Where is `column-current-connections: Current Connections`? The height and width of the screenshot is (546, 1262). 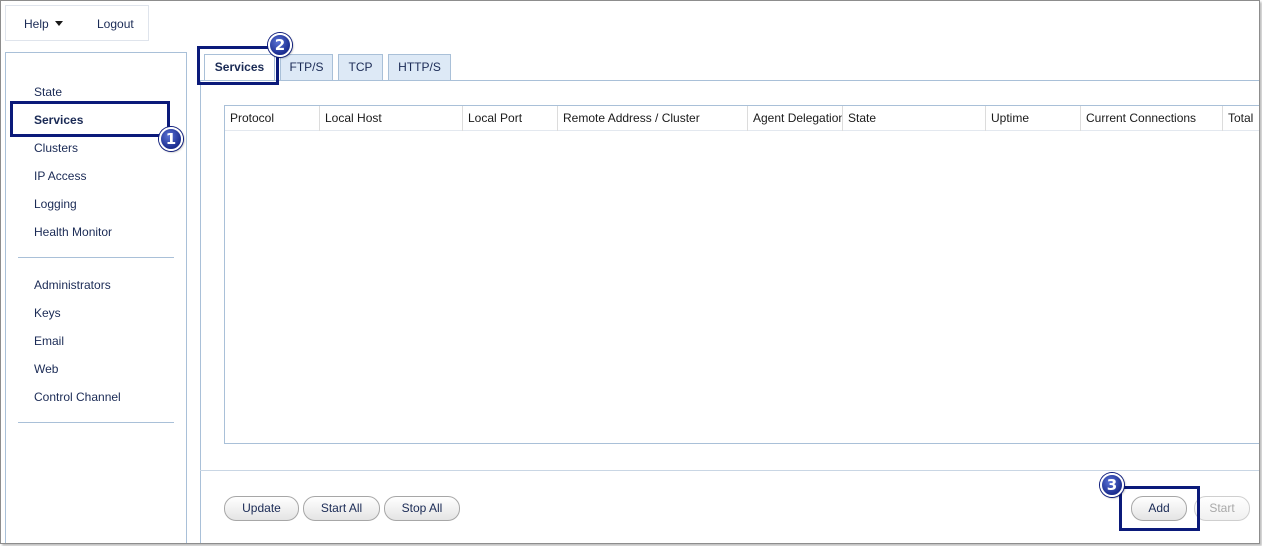 column-current-connections: Current Connections is located at coordinates (1152, 118).